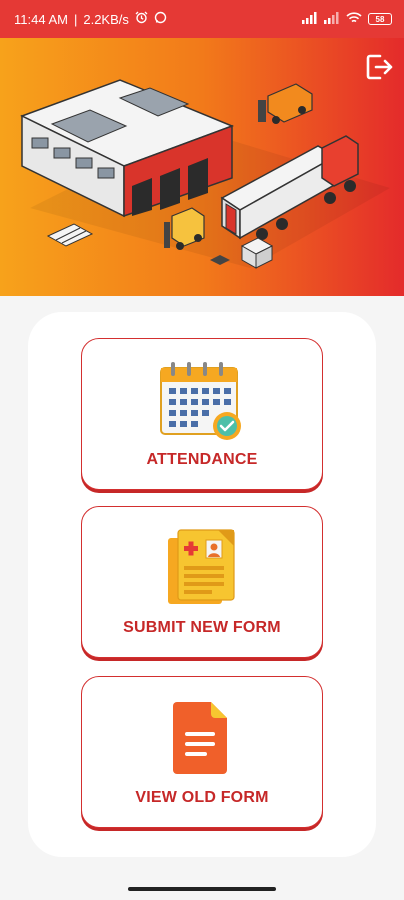  What do you see at coordinates (200, 738) in the screenshot?
I see `document-icon` at bounding box center [200, 738].